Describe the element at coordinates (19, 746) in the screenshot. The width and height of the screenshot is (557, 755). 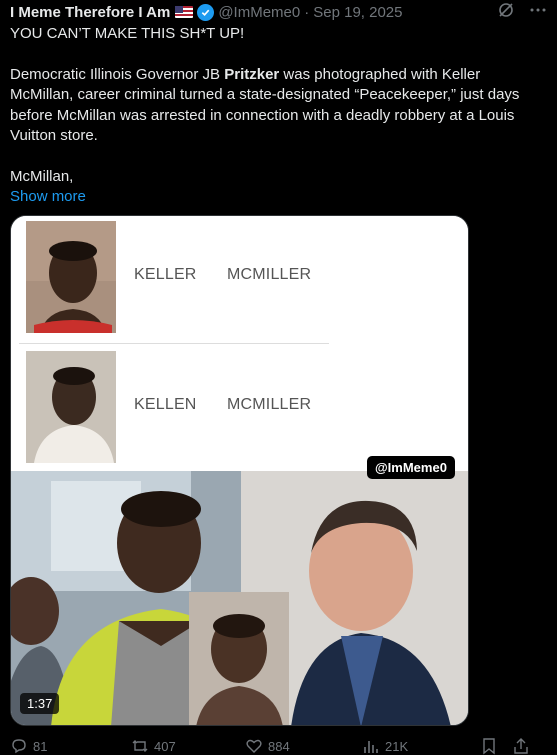
I see `reply-icon` at that location.